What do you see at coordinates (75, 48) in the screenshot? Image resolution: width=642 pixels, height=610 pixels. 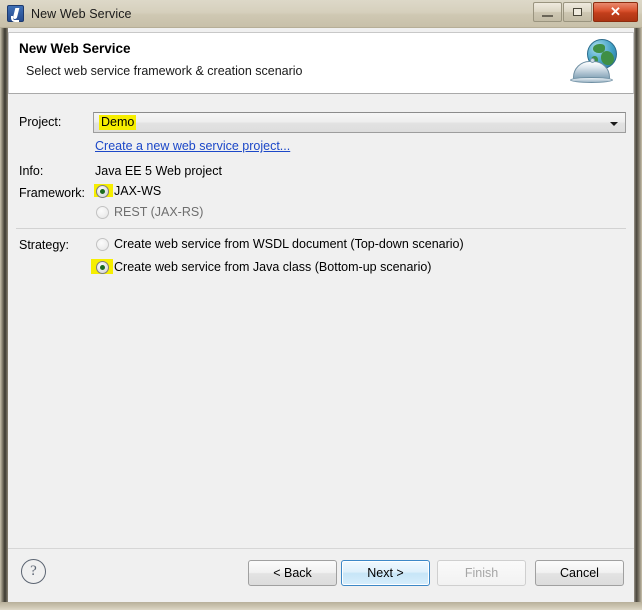 I see `page-title: New Web Service` at bounding box center [75, 48].